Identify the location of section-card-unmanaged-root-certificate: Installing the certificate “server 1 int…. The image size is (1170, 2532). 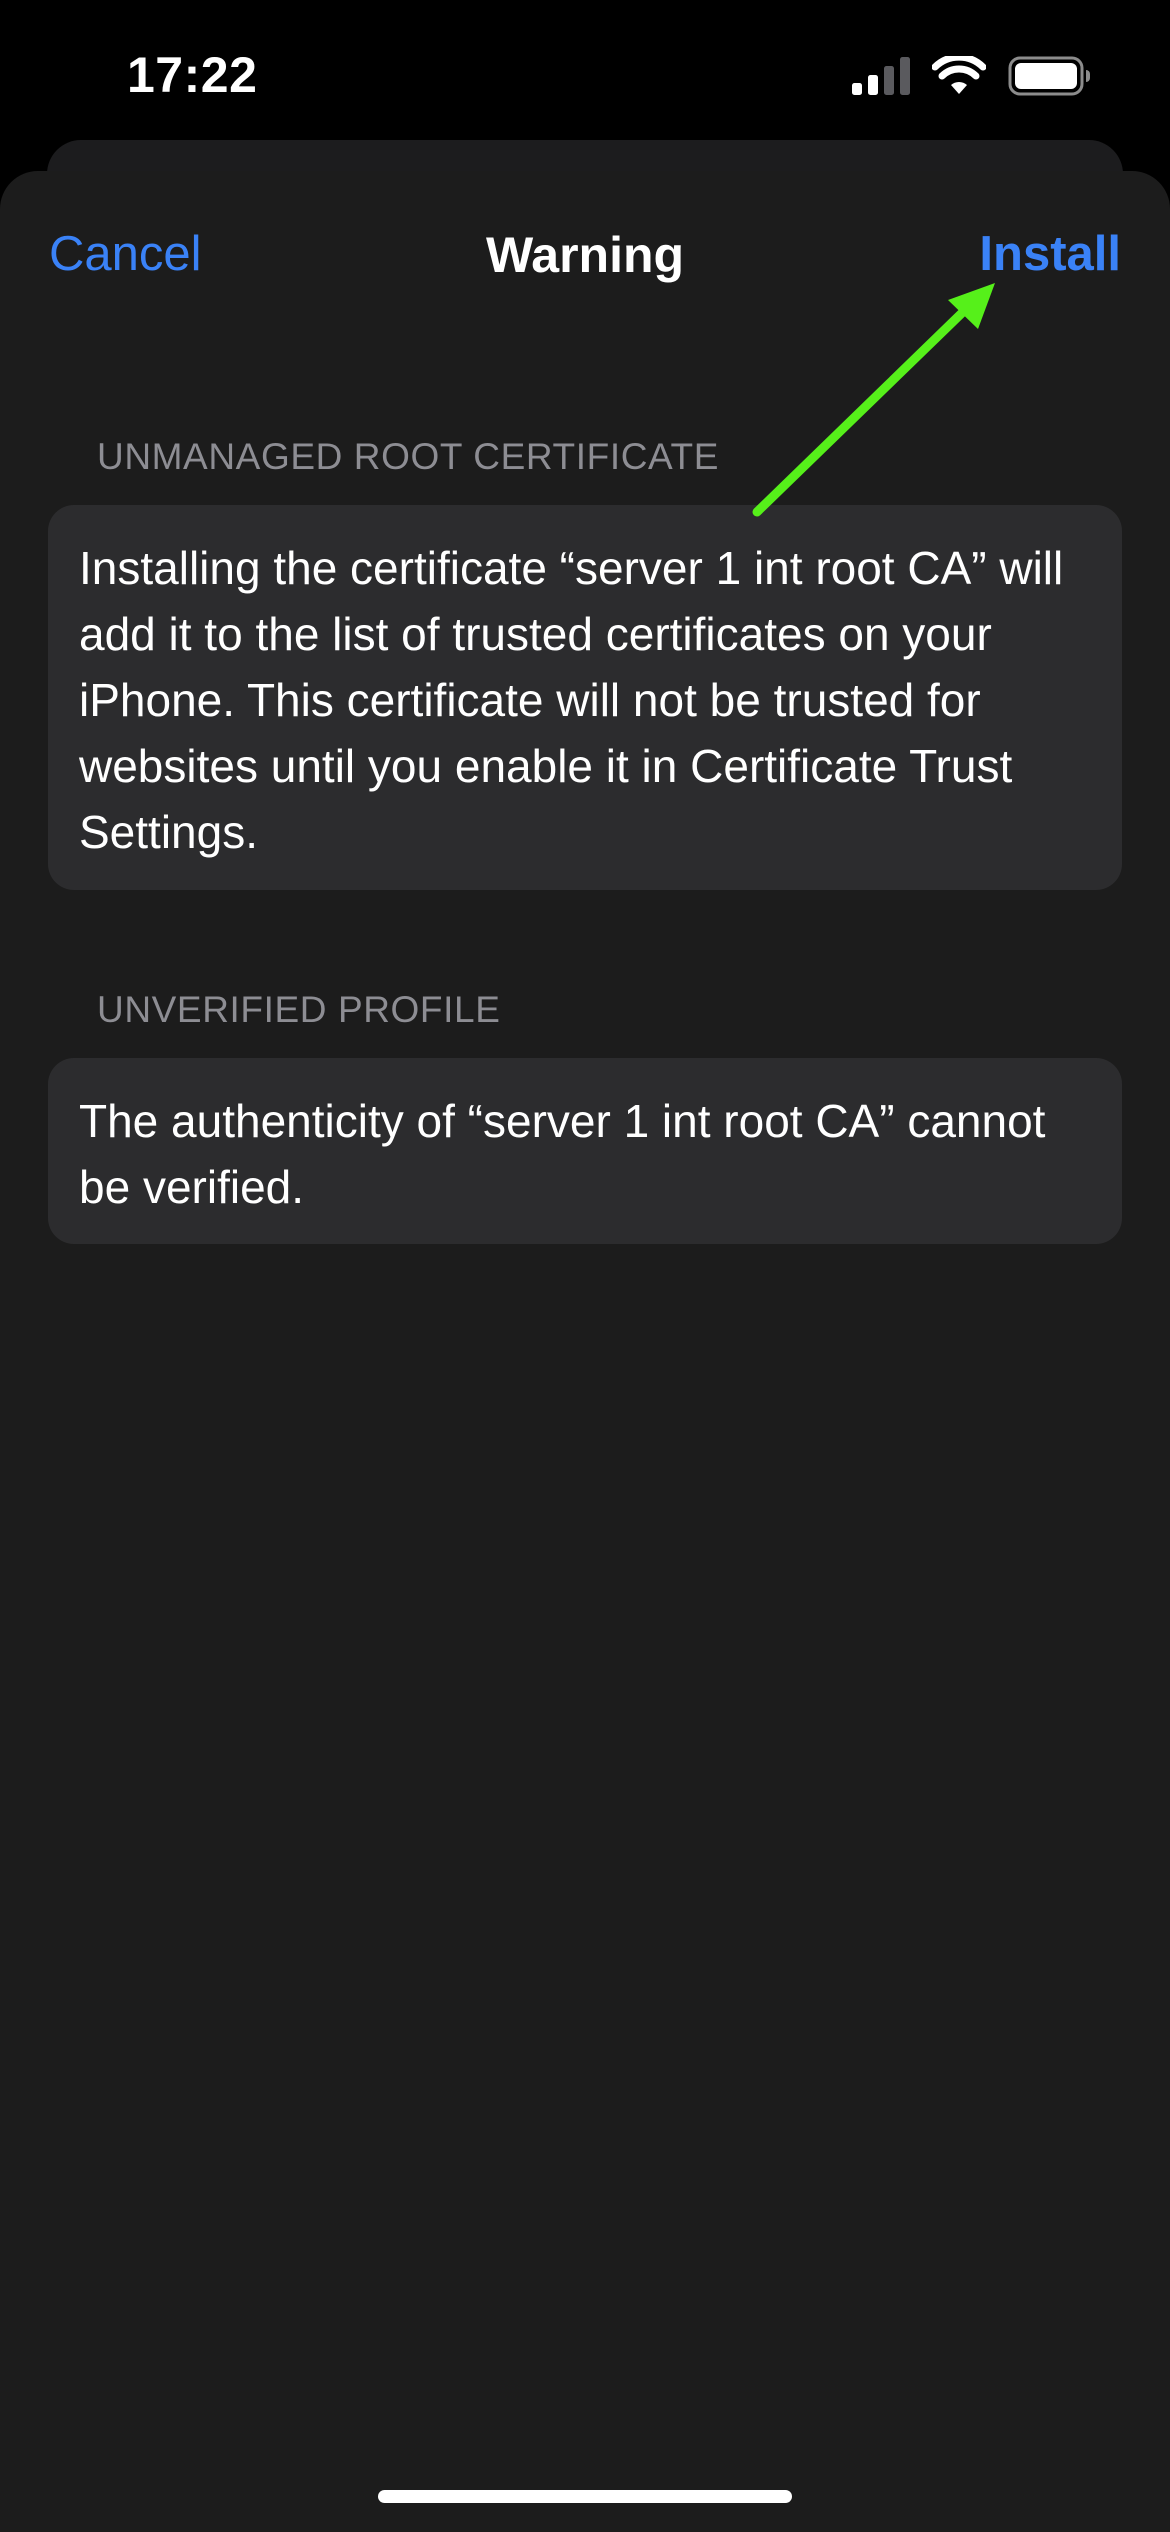
(585, 697).